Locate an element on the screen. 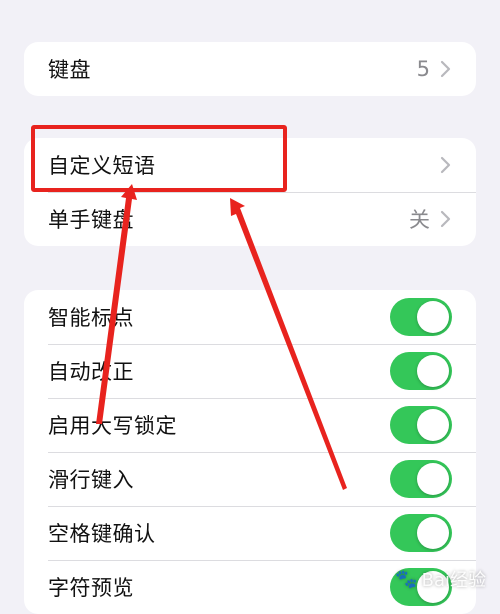 The image size is (500, 614). one-handed-keyboard-row: 单手键盘 关 is located at coordinates (250, 219).